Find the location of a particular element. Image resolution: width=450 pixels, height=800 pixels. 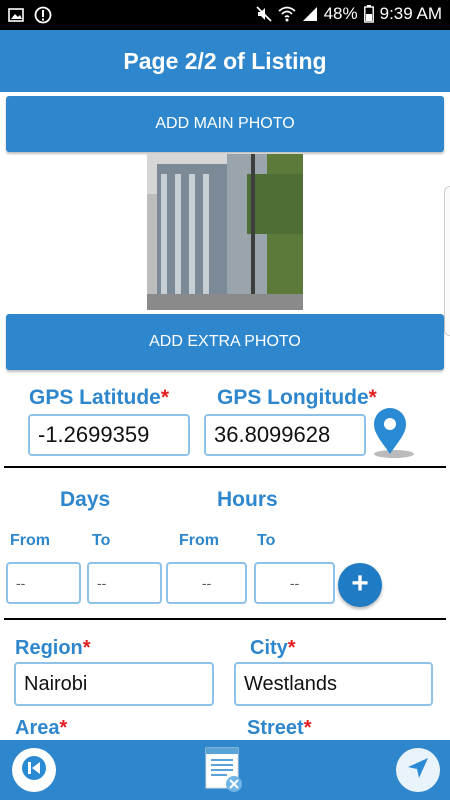

submit-button is located at coordinates (418, 770).